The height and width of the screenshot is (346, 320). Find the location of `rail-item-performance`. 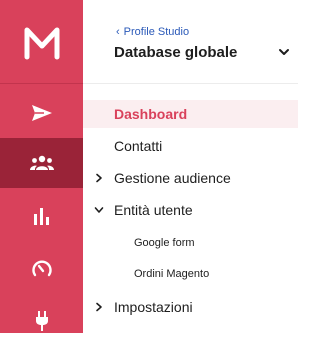

rail-item-performance is located at coordinates (41, 268).